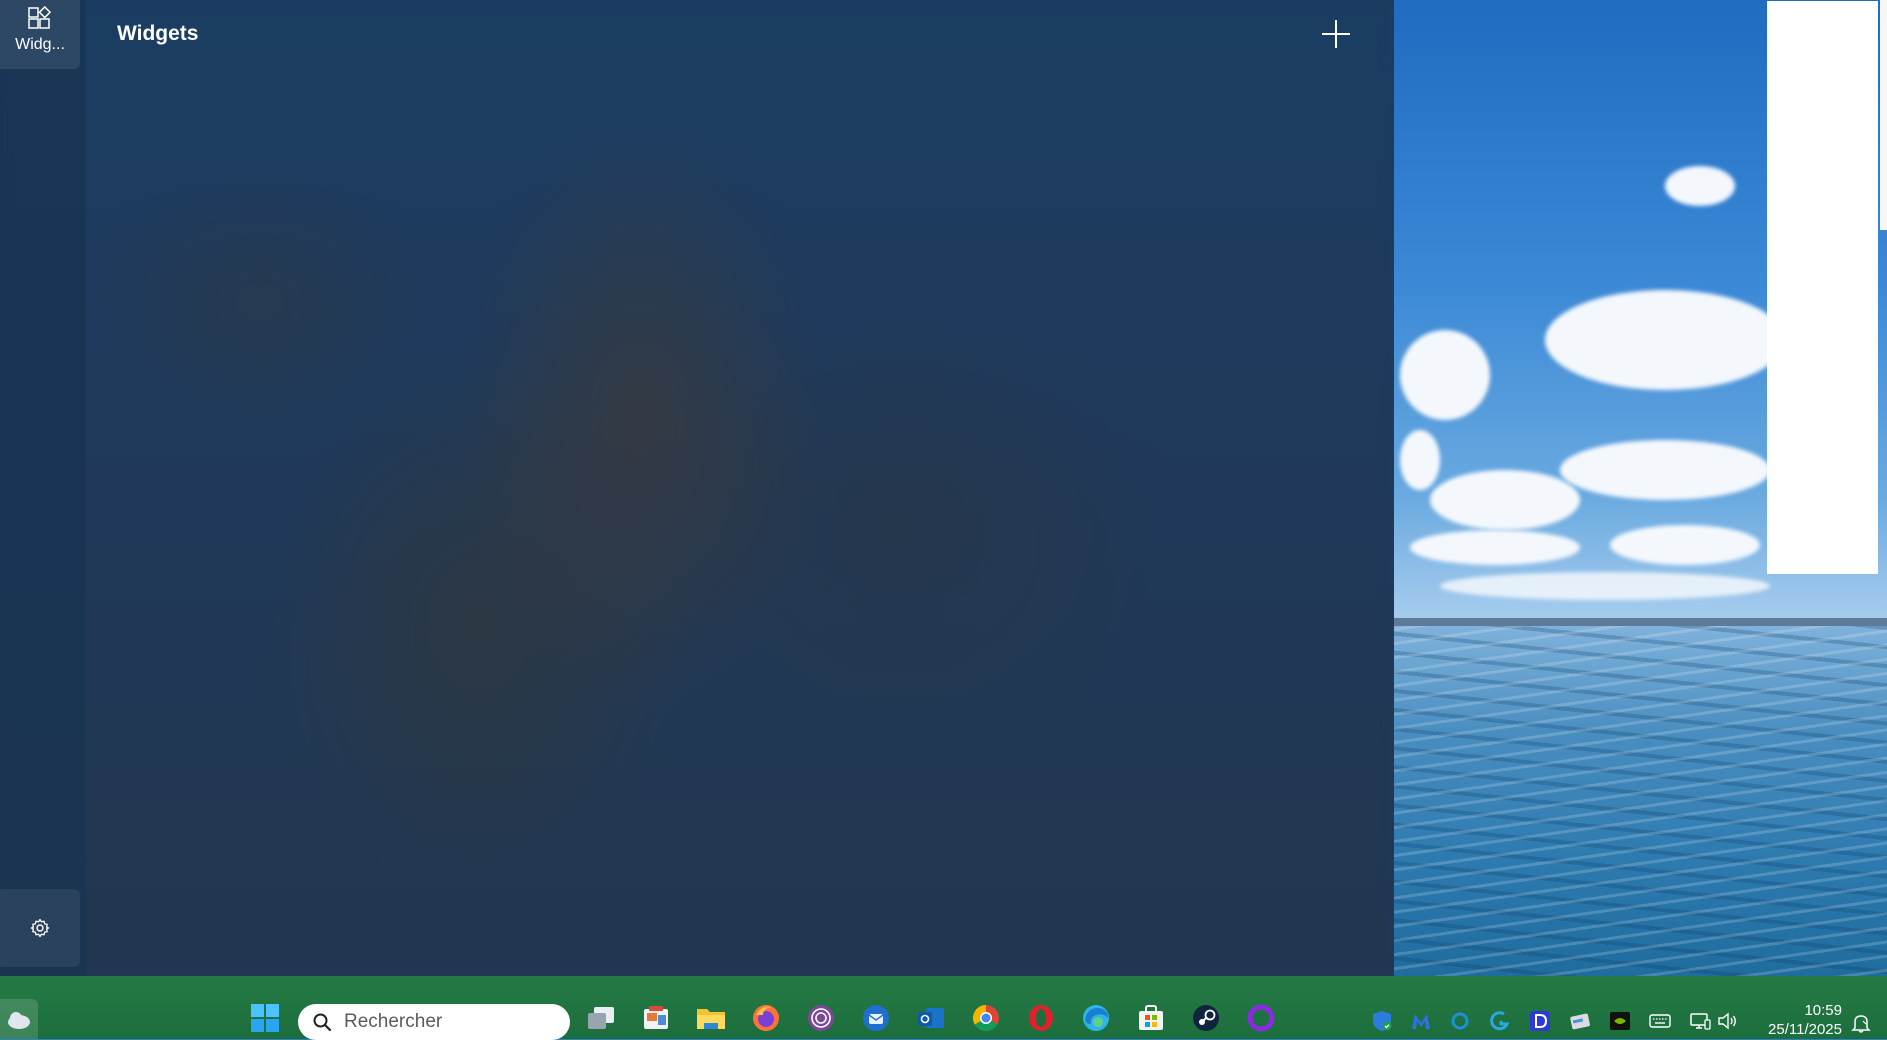 The image size is (1887, 1040). What do you see at coordinates (1823, 1010) in the screenshot?
I see `clock-time: 10:59` at bounding box center [1823, 1010].